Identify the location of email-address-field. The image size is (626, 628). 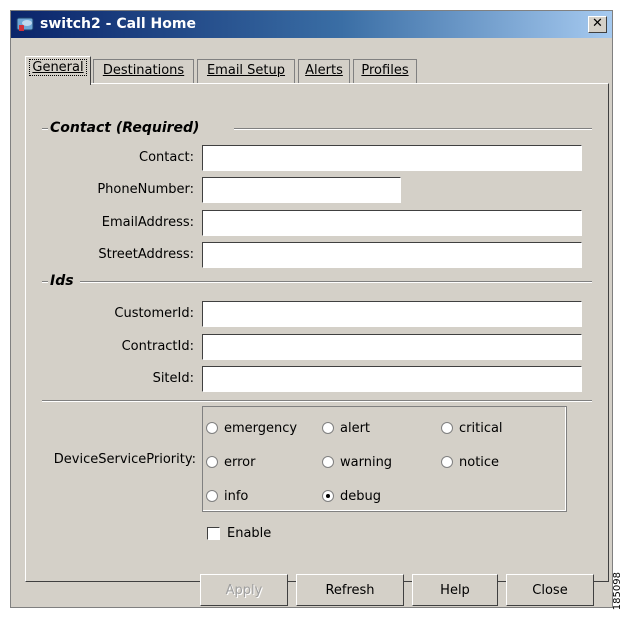
(392, 223).